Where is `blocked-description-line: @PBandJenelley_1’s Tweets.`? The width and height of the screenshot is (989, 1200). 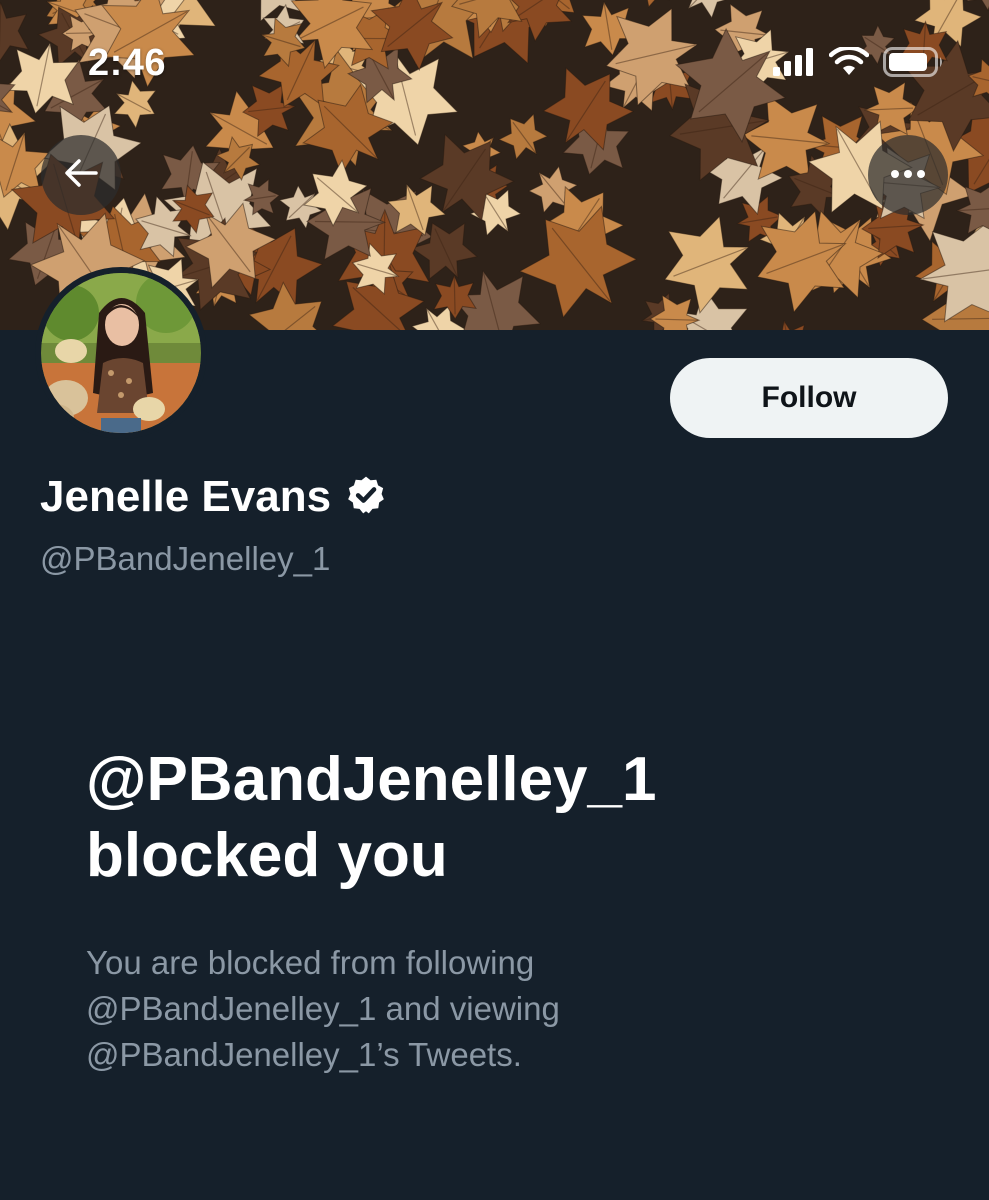
blocked-description-line: @PBandJenelley_1’s Tweets. is located at coordinates (304, 1054).